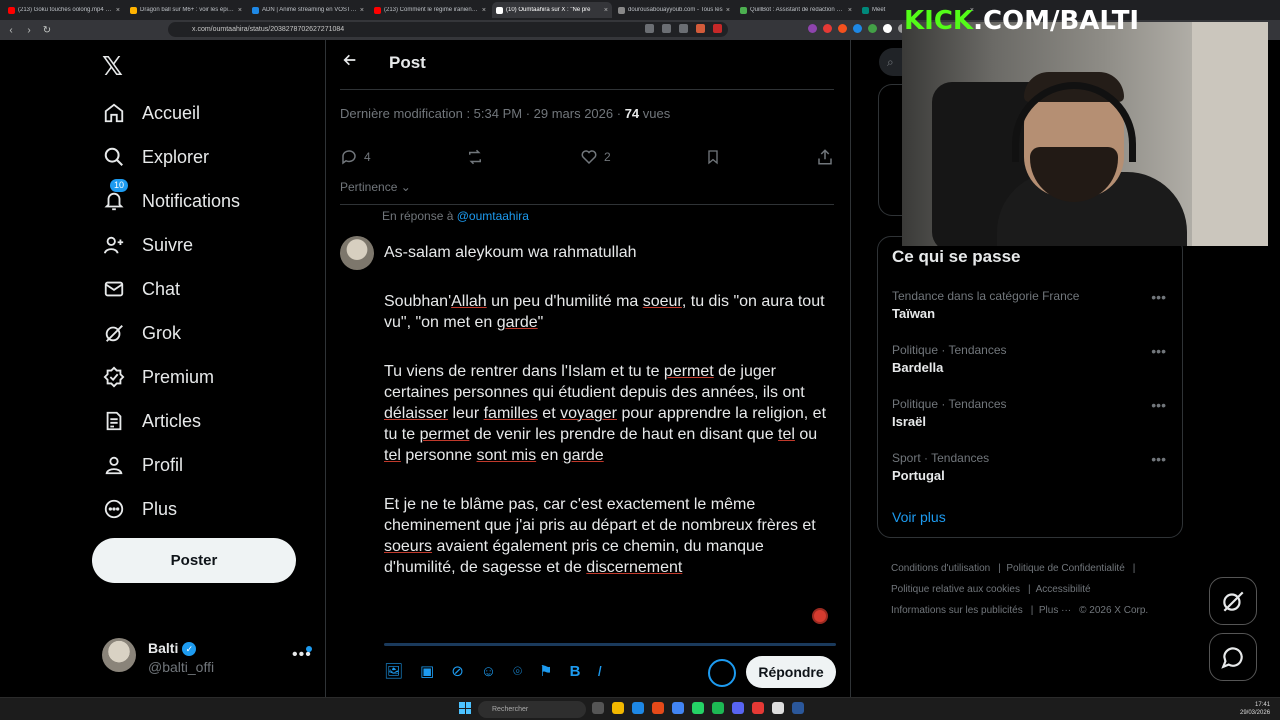 Image resolution: width=1280 pixels, height=720 pixels. I want to click on italic-icon: I, so click(599, 671).